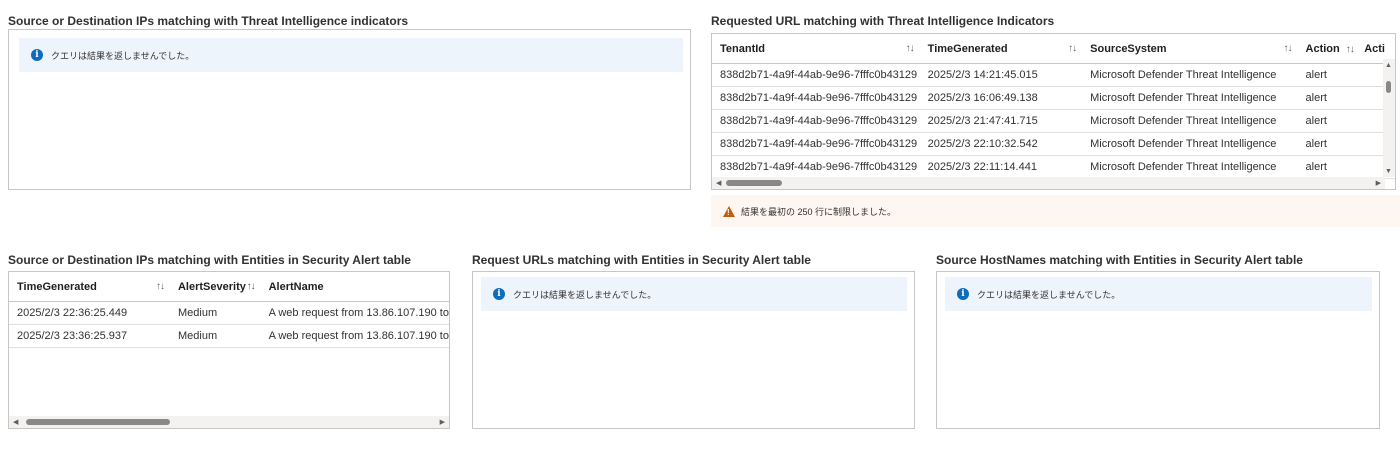  What do you see at coordinates (1190, 49) in the screenshot?
I see `column-header-sourcesystem: SourceSystem ↑↓` at bounding box center [1190, 49].